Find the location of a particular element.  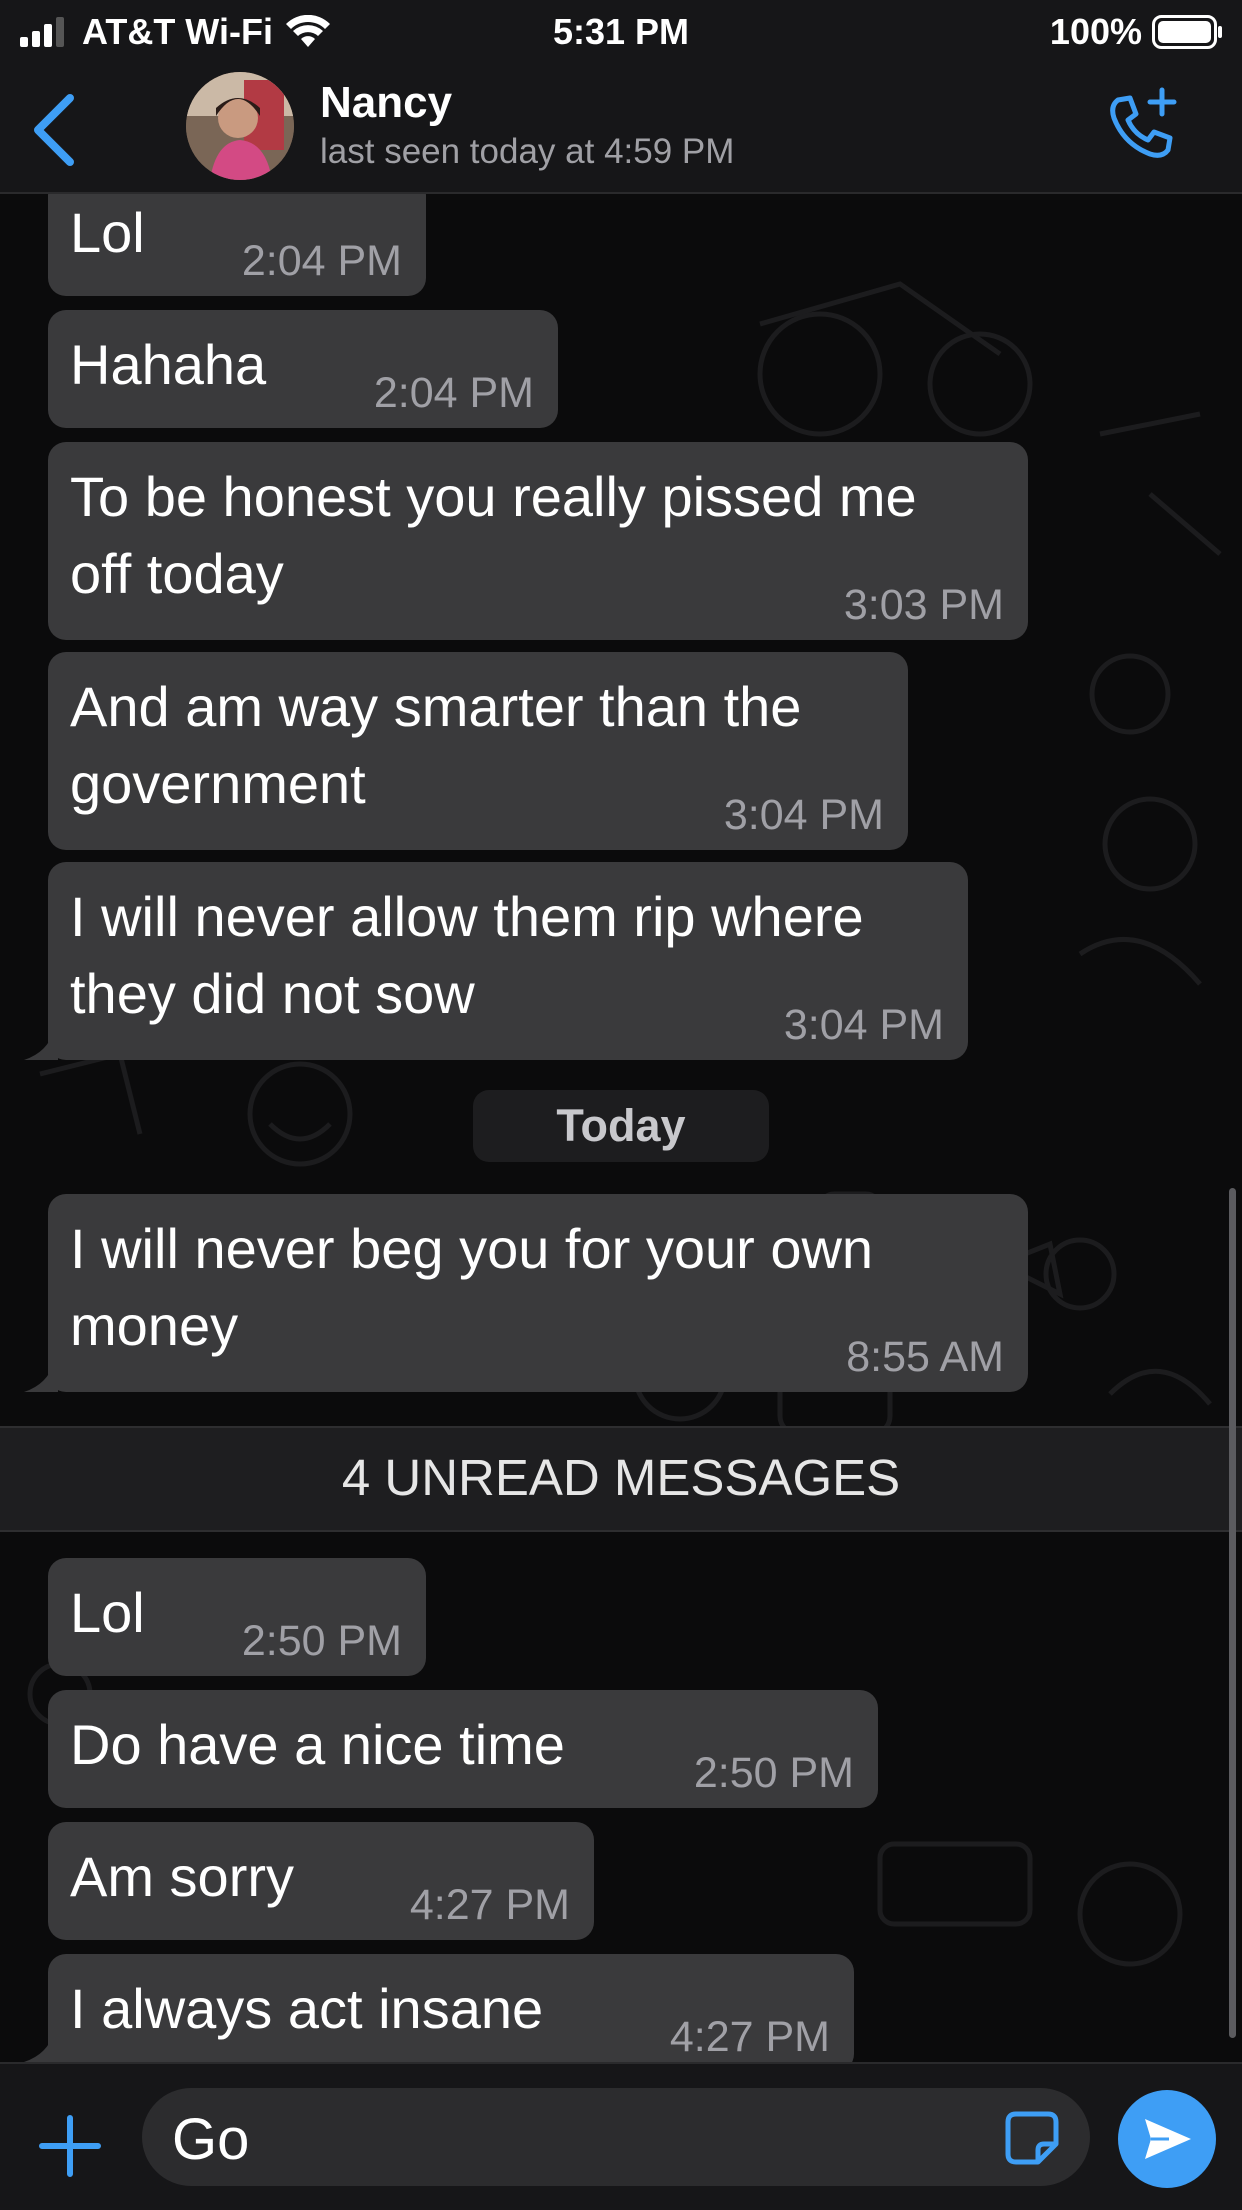

plus-icon is located at coordinates (70, 2146).